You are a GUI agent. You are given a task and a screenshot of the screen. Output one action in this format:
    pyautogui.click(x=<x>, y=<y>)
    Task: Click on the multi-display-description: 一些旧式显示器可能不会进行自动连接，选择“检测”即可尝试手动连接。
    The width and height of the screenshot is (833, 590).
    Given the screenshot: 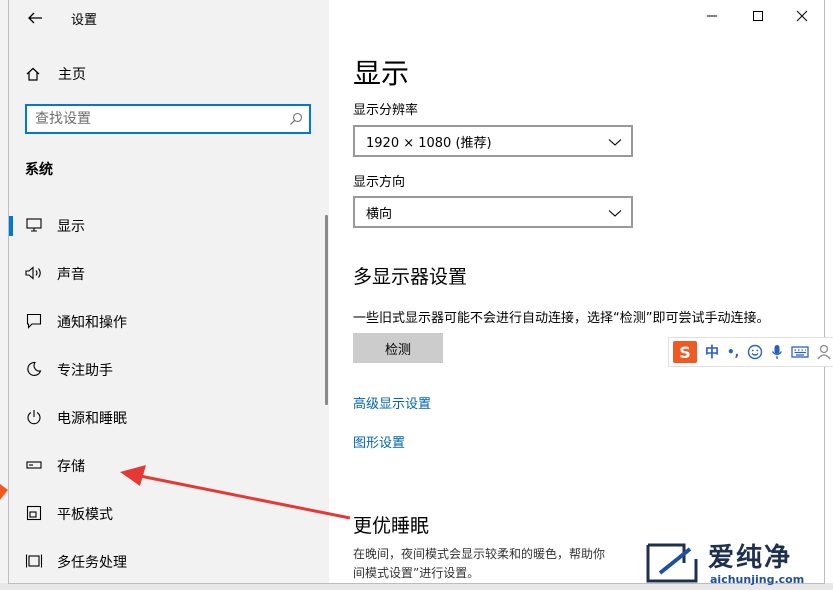 What is the action you would take?
    pyautogui.click(x=561, y=318)
    